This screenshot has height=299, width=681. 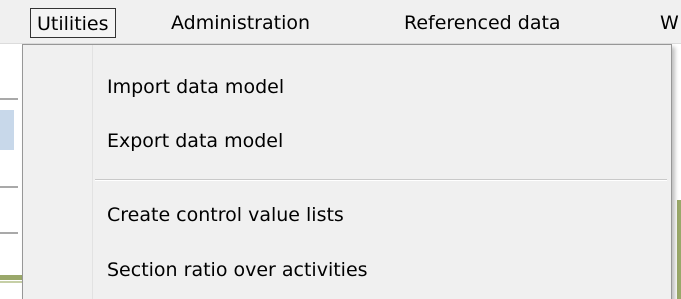 What do you see at coordinates (237, 270) in the screenshot?
I see `menu-item-section-ratio-over-activities: Section ratio over activities` at bounding box center [237, 270].